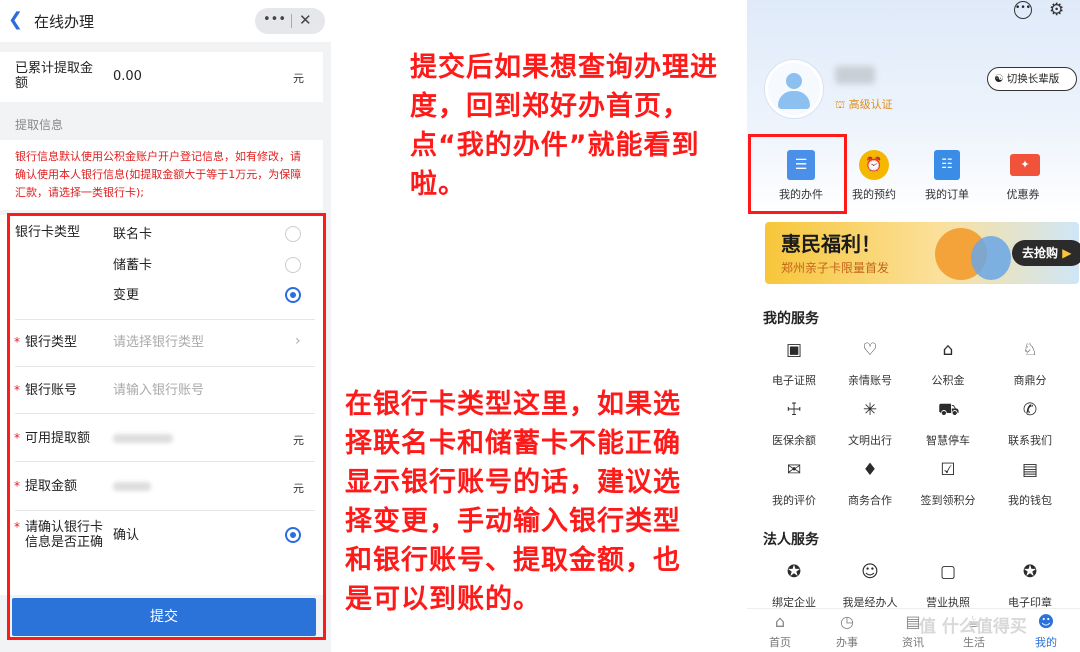 Image resolution: width=1080 pixels, height=652 pixels. What do you see at coordinates (835, 268) in the screenshot?
I see `banner-subtitle: 郑州亲子卡限量首发` at bounding box center [835, 268].